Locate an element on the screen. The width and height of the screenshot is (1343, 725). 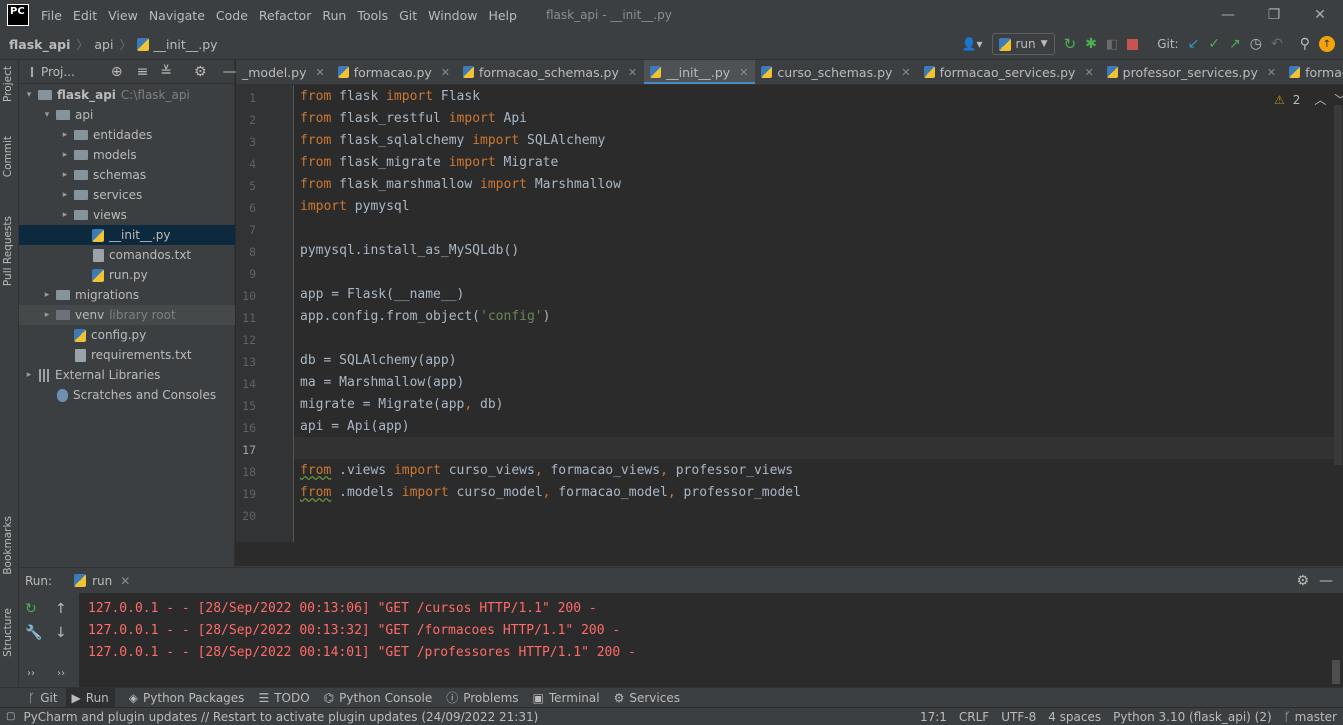
editor-tab: _model.py ✕ is located at coordinates (284, 72).